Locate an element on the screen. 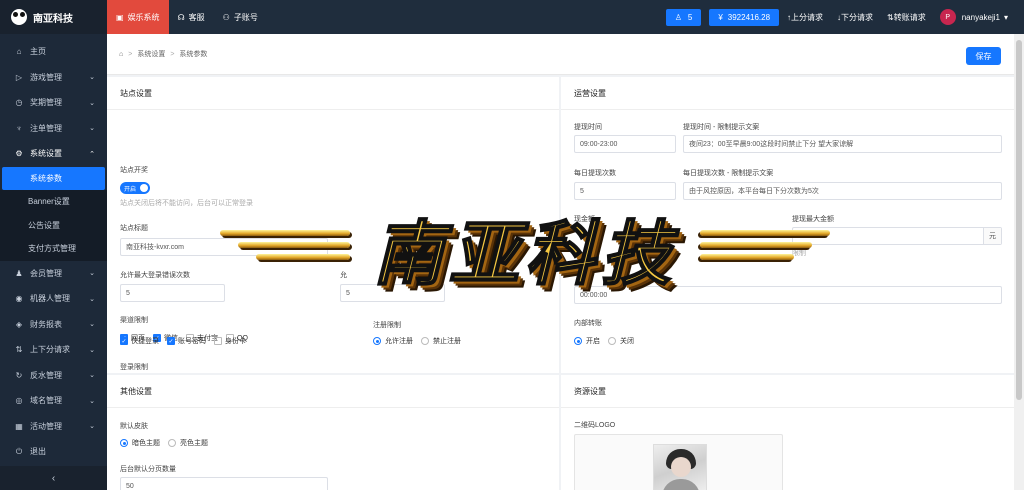 The image size is (1024, 490). login-password-checkbox: ✓ 账号密码 is located at coordinates (186, 341).